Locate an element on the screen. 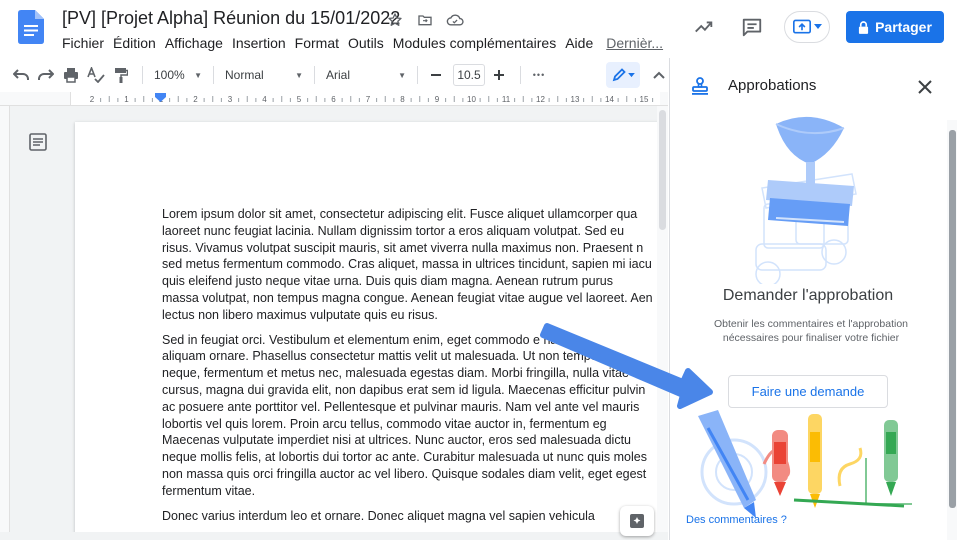 The image size is (960, 540). ruler-number: 1 is located at coordinates (126, 99).